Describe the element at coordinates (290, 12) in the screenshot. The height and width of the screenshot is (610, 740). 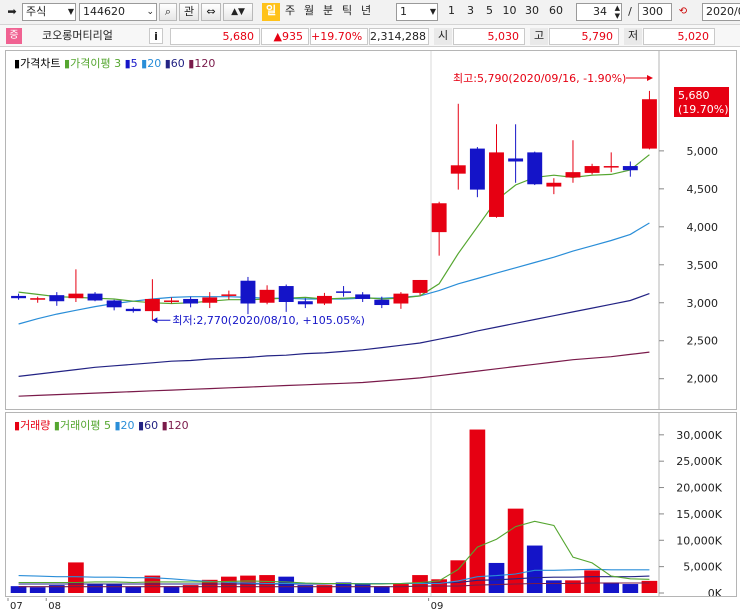
I see `period-tab-1: 주` at that location.